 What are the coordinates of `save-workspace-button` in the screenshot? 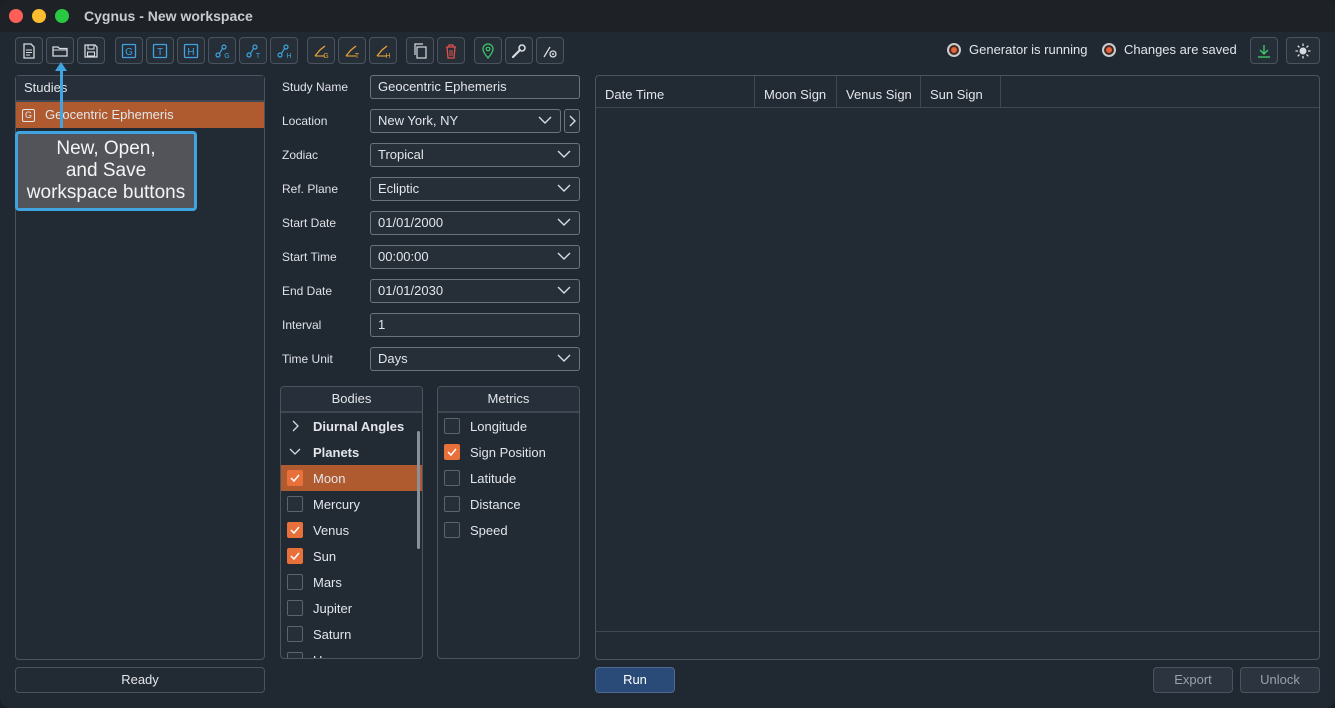 It's located at (91, 50).